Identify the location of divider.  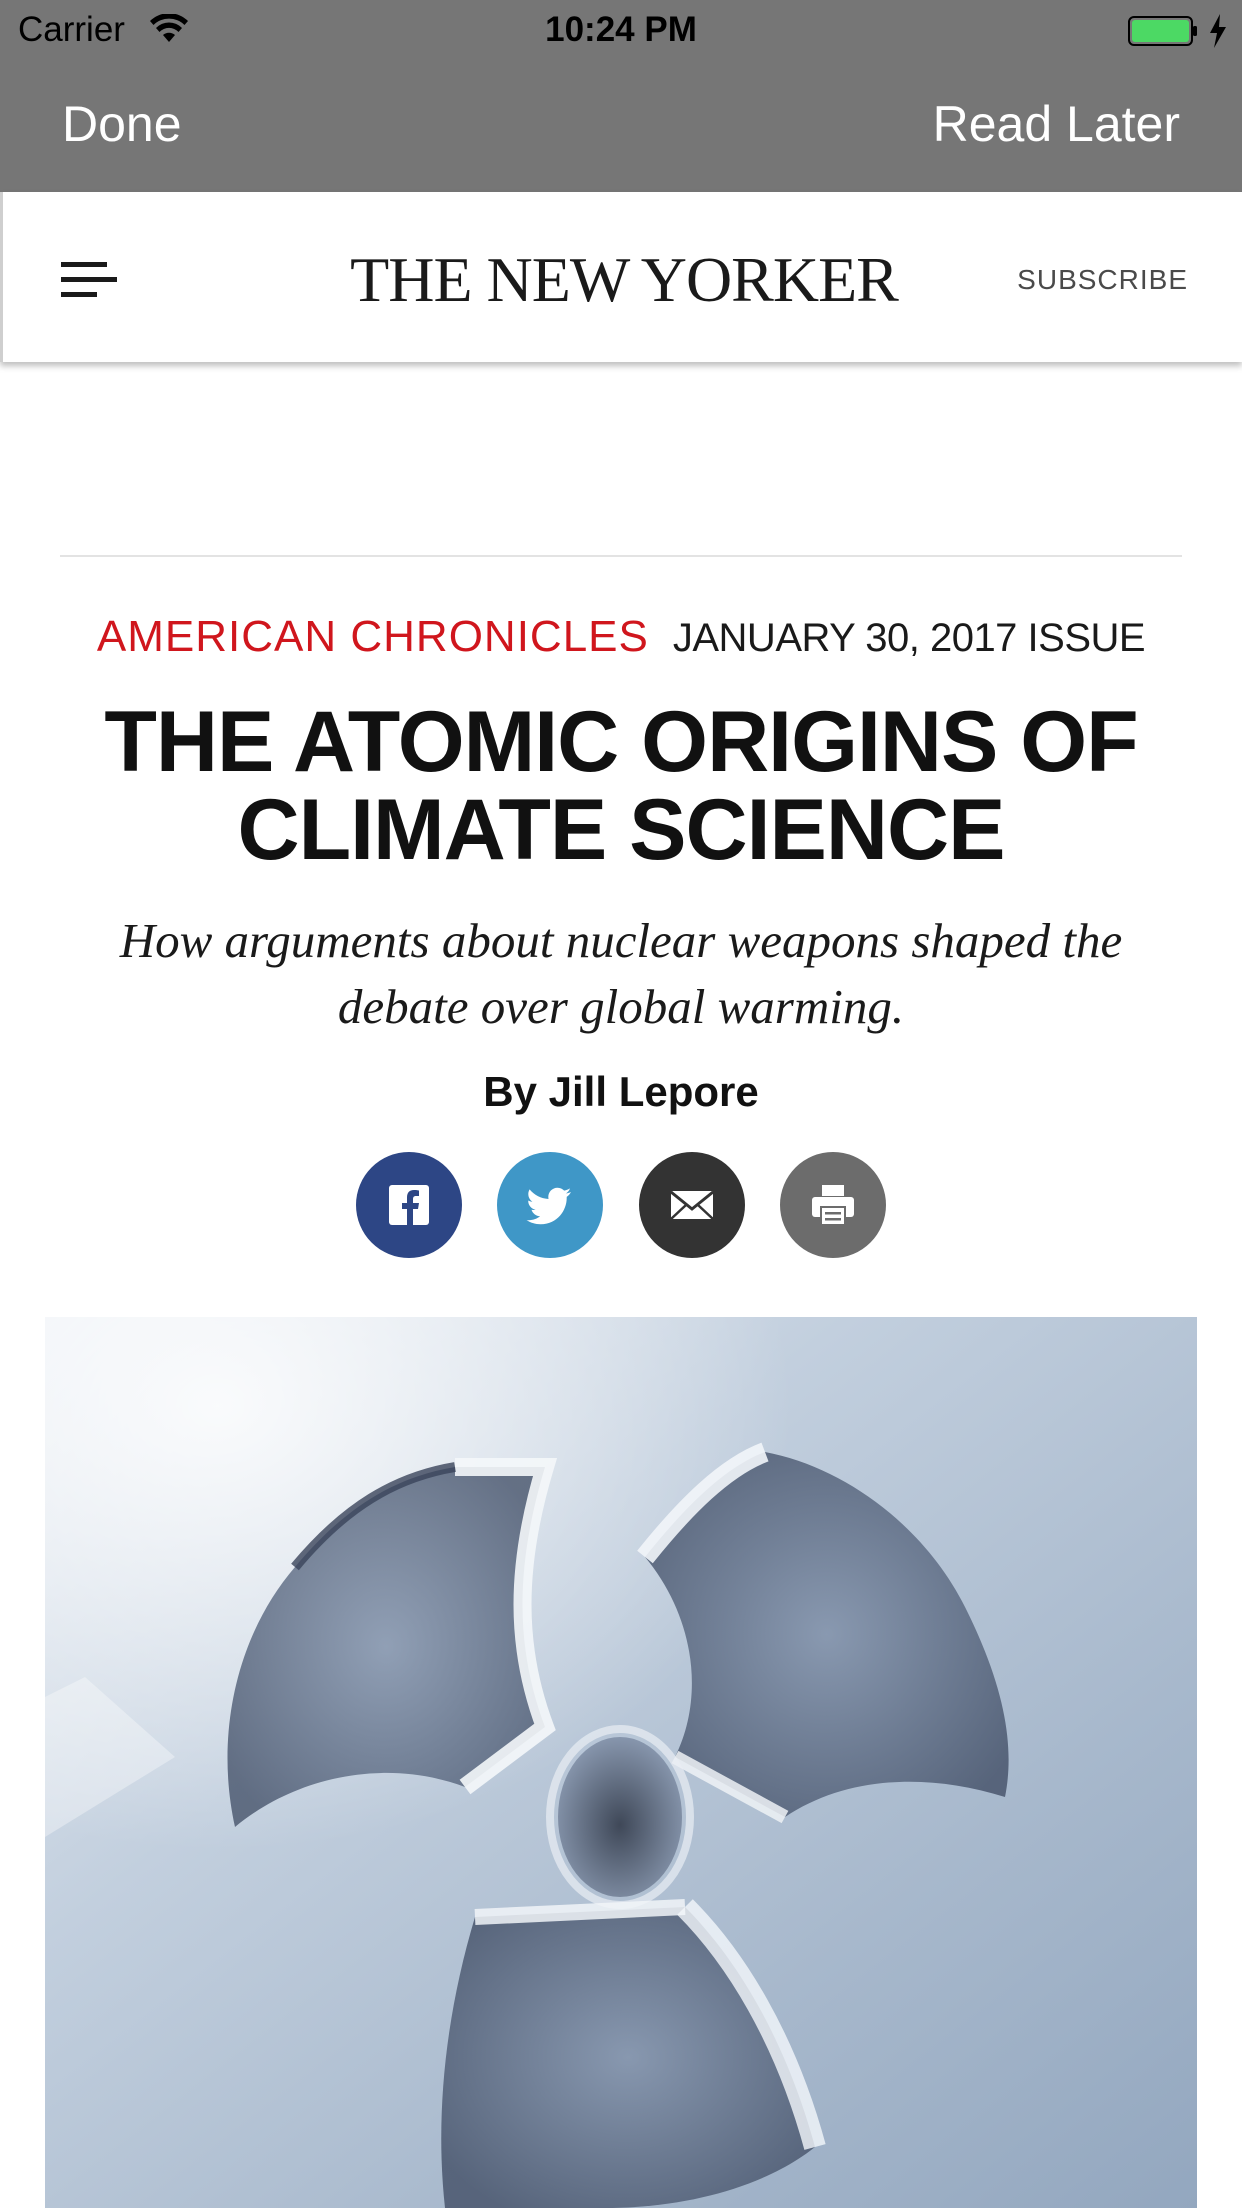
(621, 556).